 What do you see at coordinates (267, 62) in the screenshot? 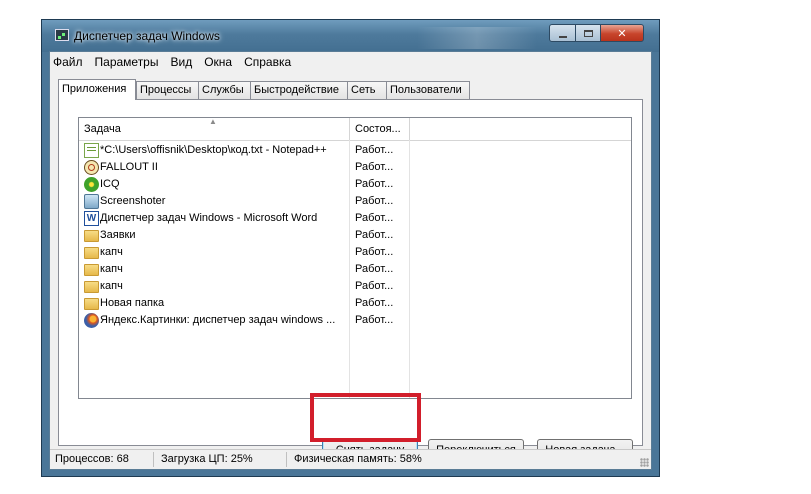
I see `menu-help: Справка` at bounding box center [267, 62].